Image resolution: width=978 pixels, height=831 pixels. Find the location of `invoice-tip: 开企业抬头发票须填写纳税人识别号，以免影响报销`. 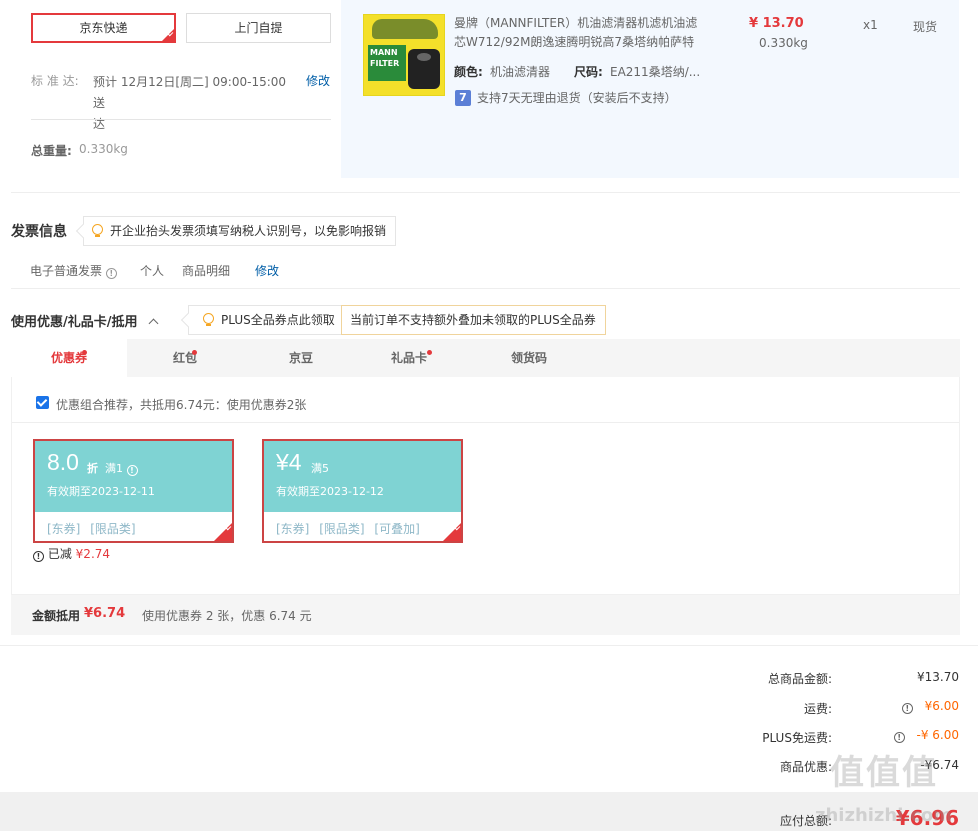

invoice-tip: 开企业抬头发票须填写纳税人识别号，以免影响报销 is located at coordinates (236, 231).